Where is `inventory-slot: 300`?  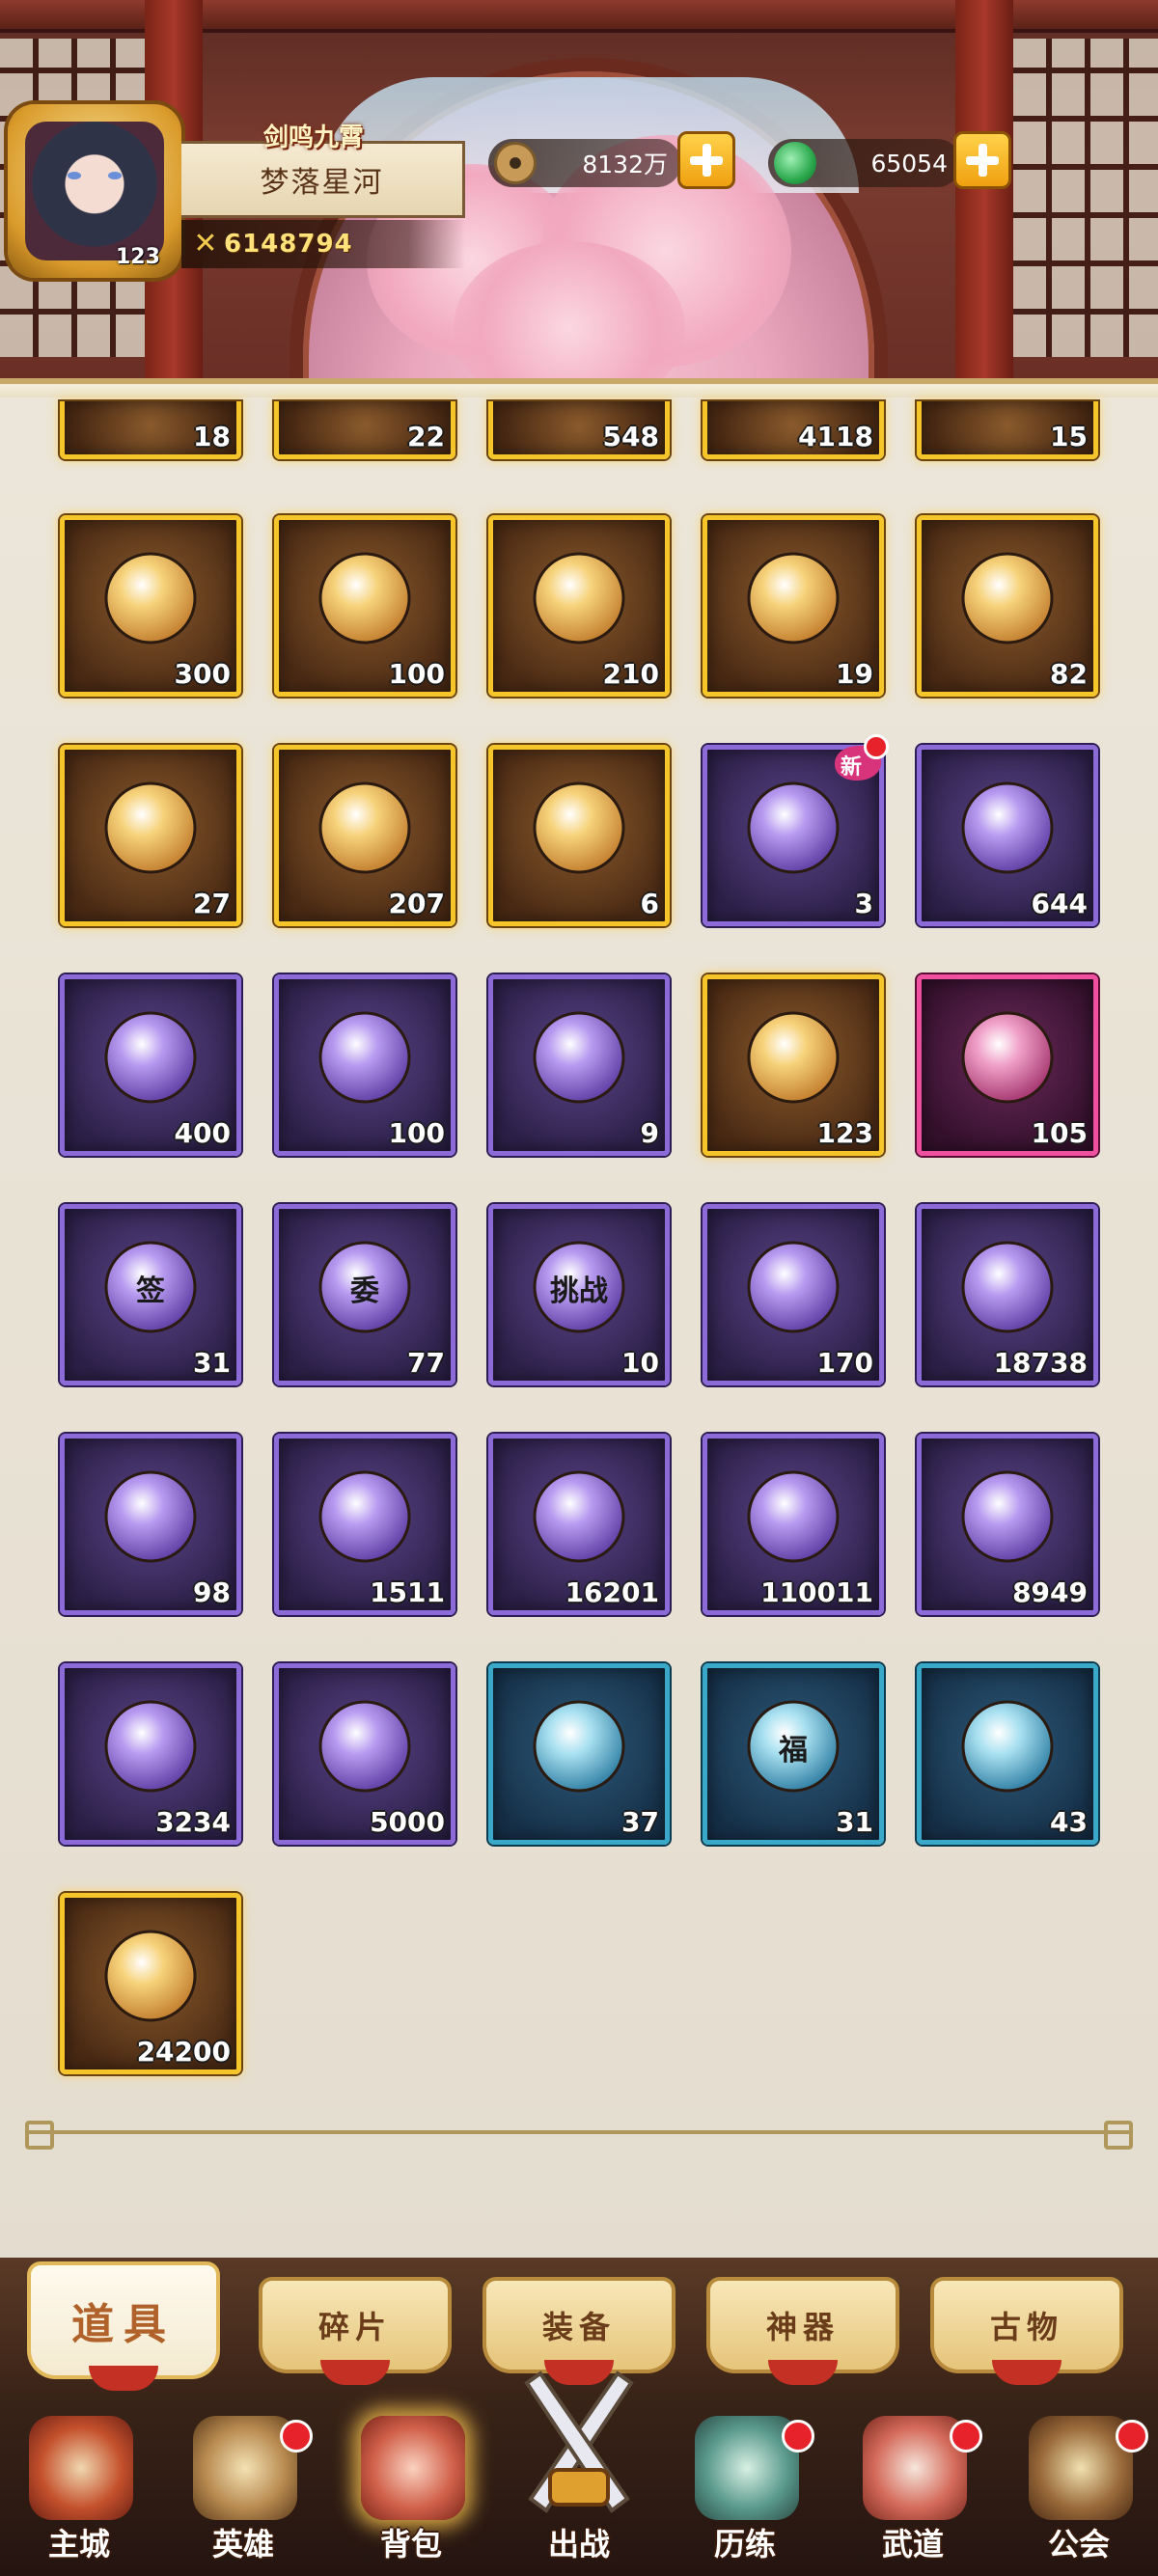 inventory-slot: 300 is located at coordinates (150, 606).